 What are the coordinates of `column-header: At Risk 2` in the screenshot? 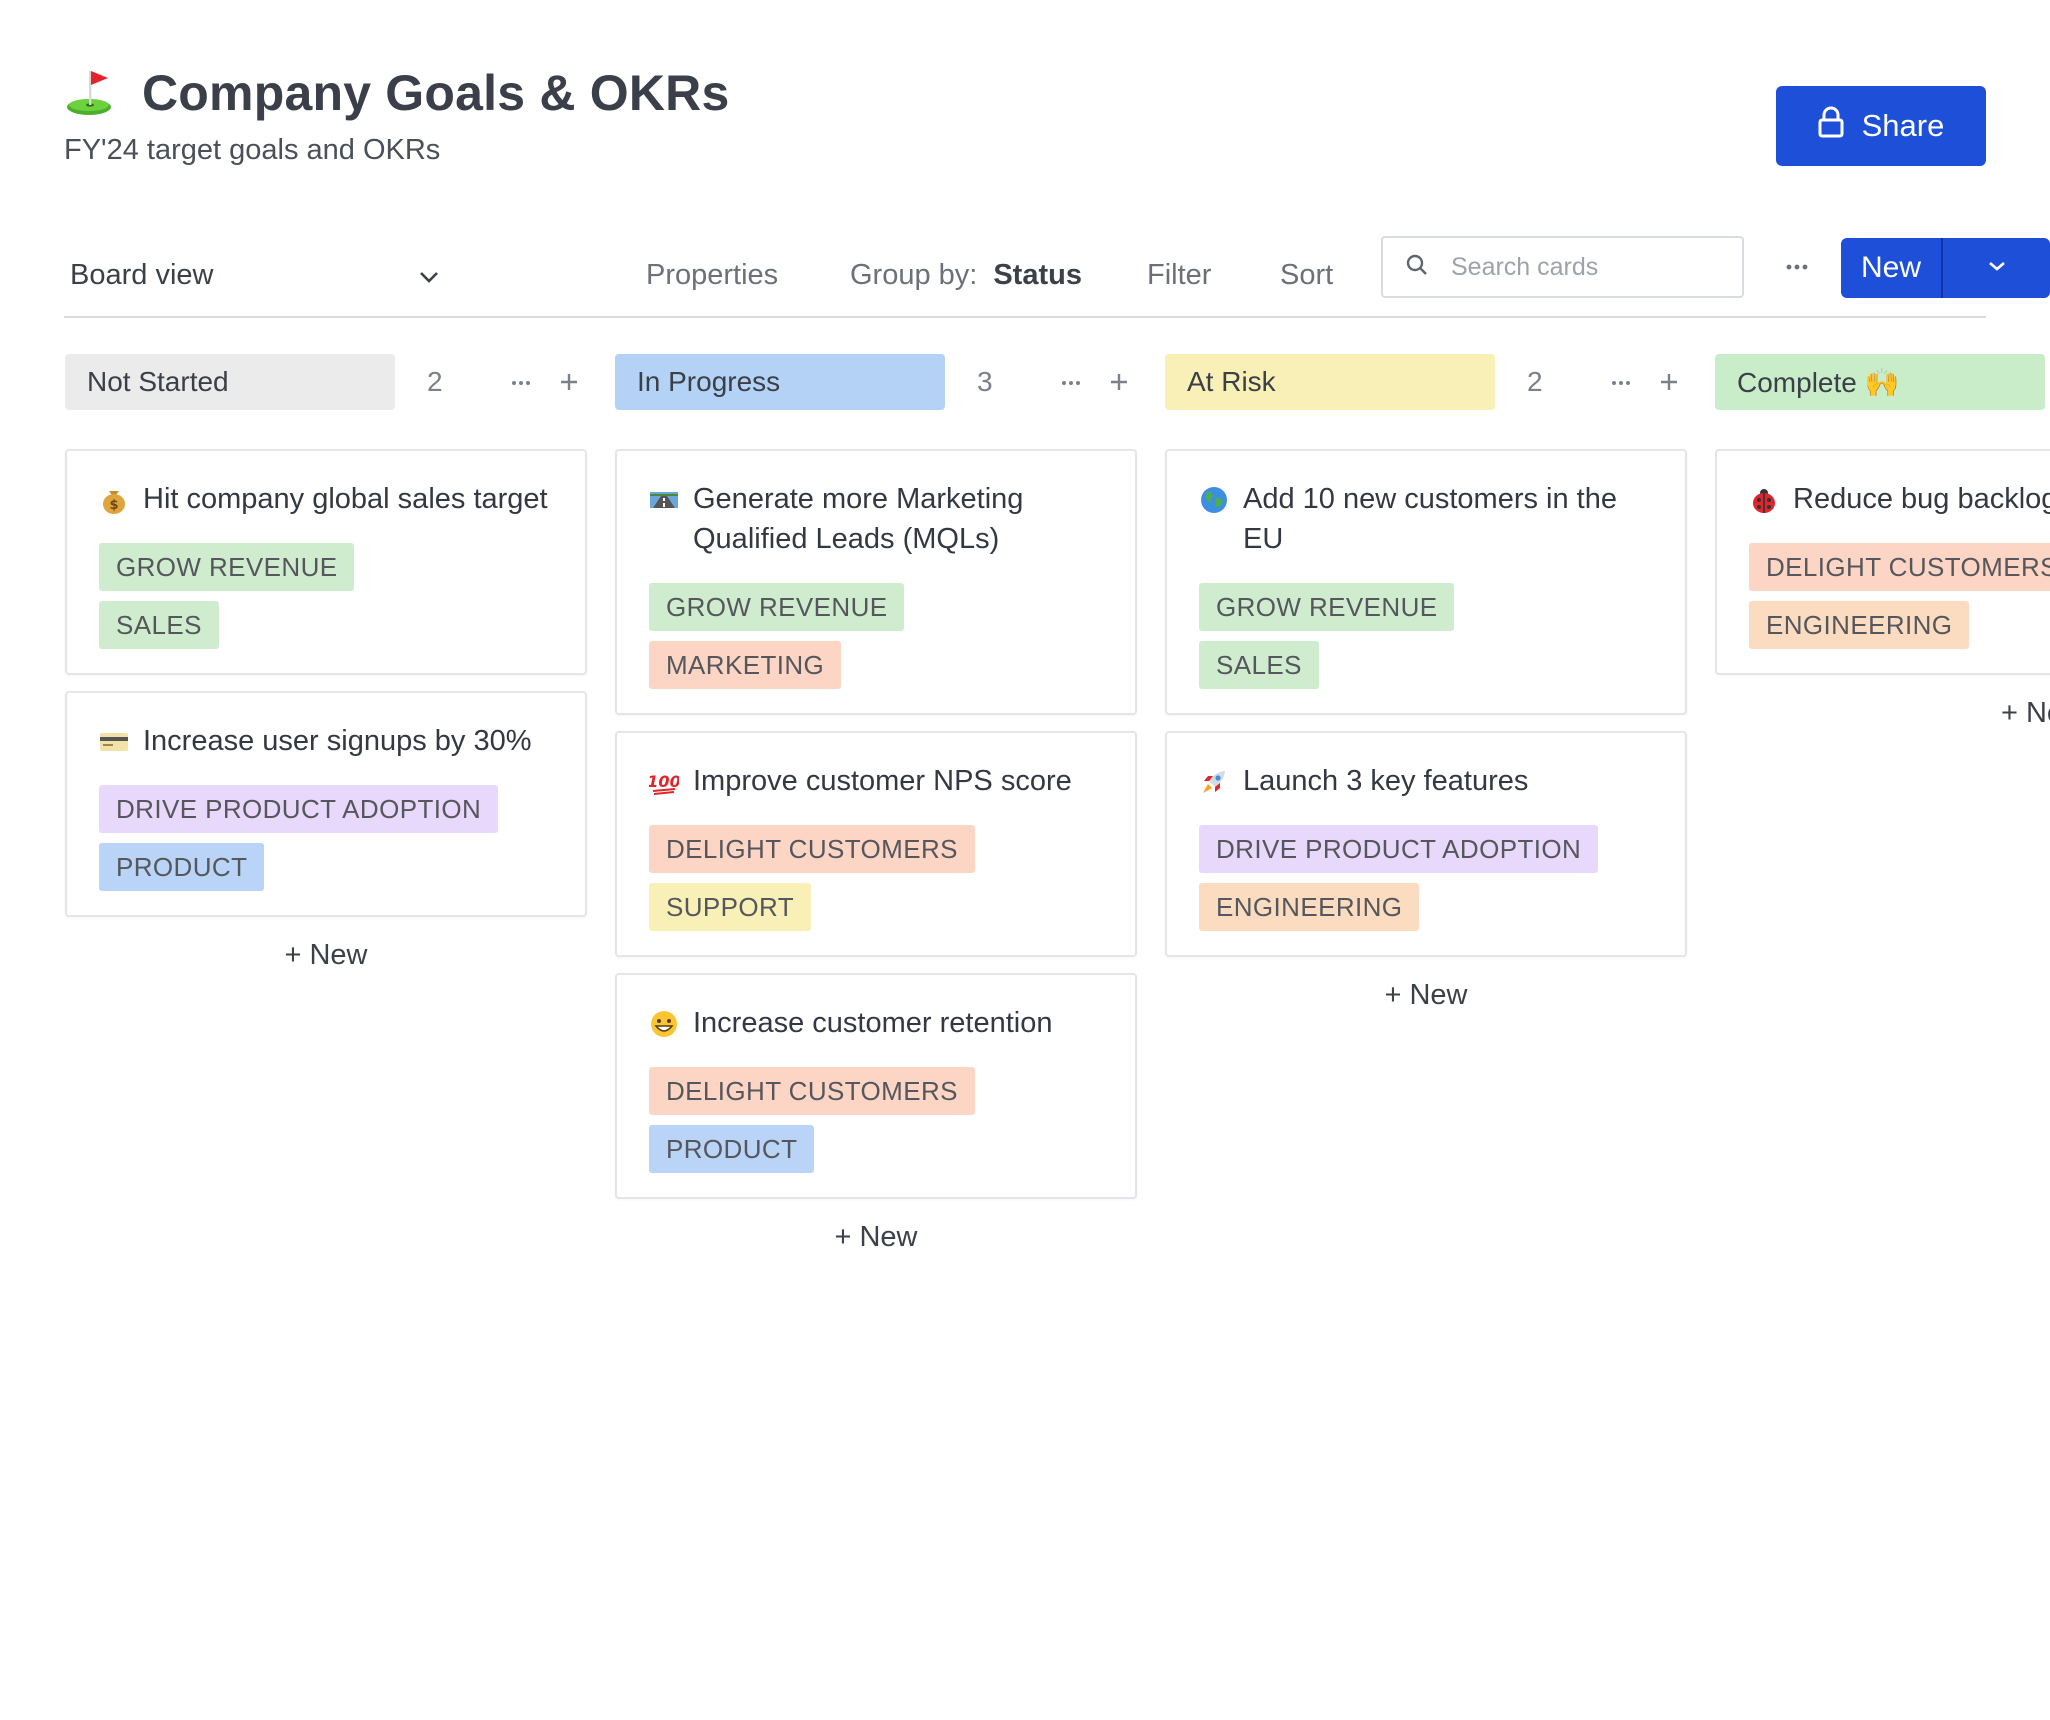 It's located at (1426, 382).